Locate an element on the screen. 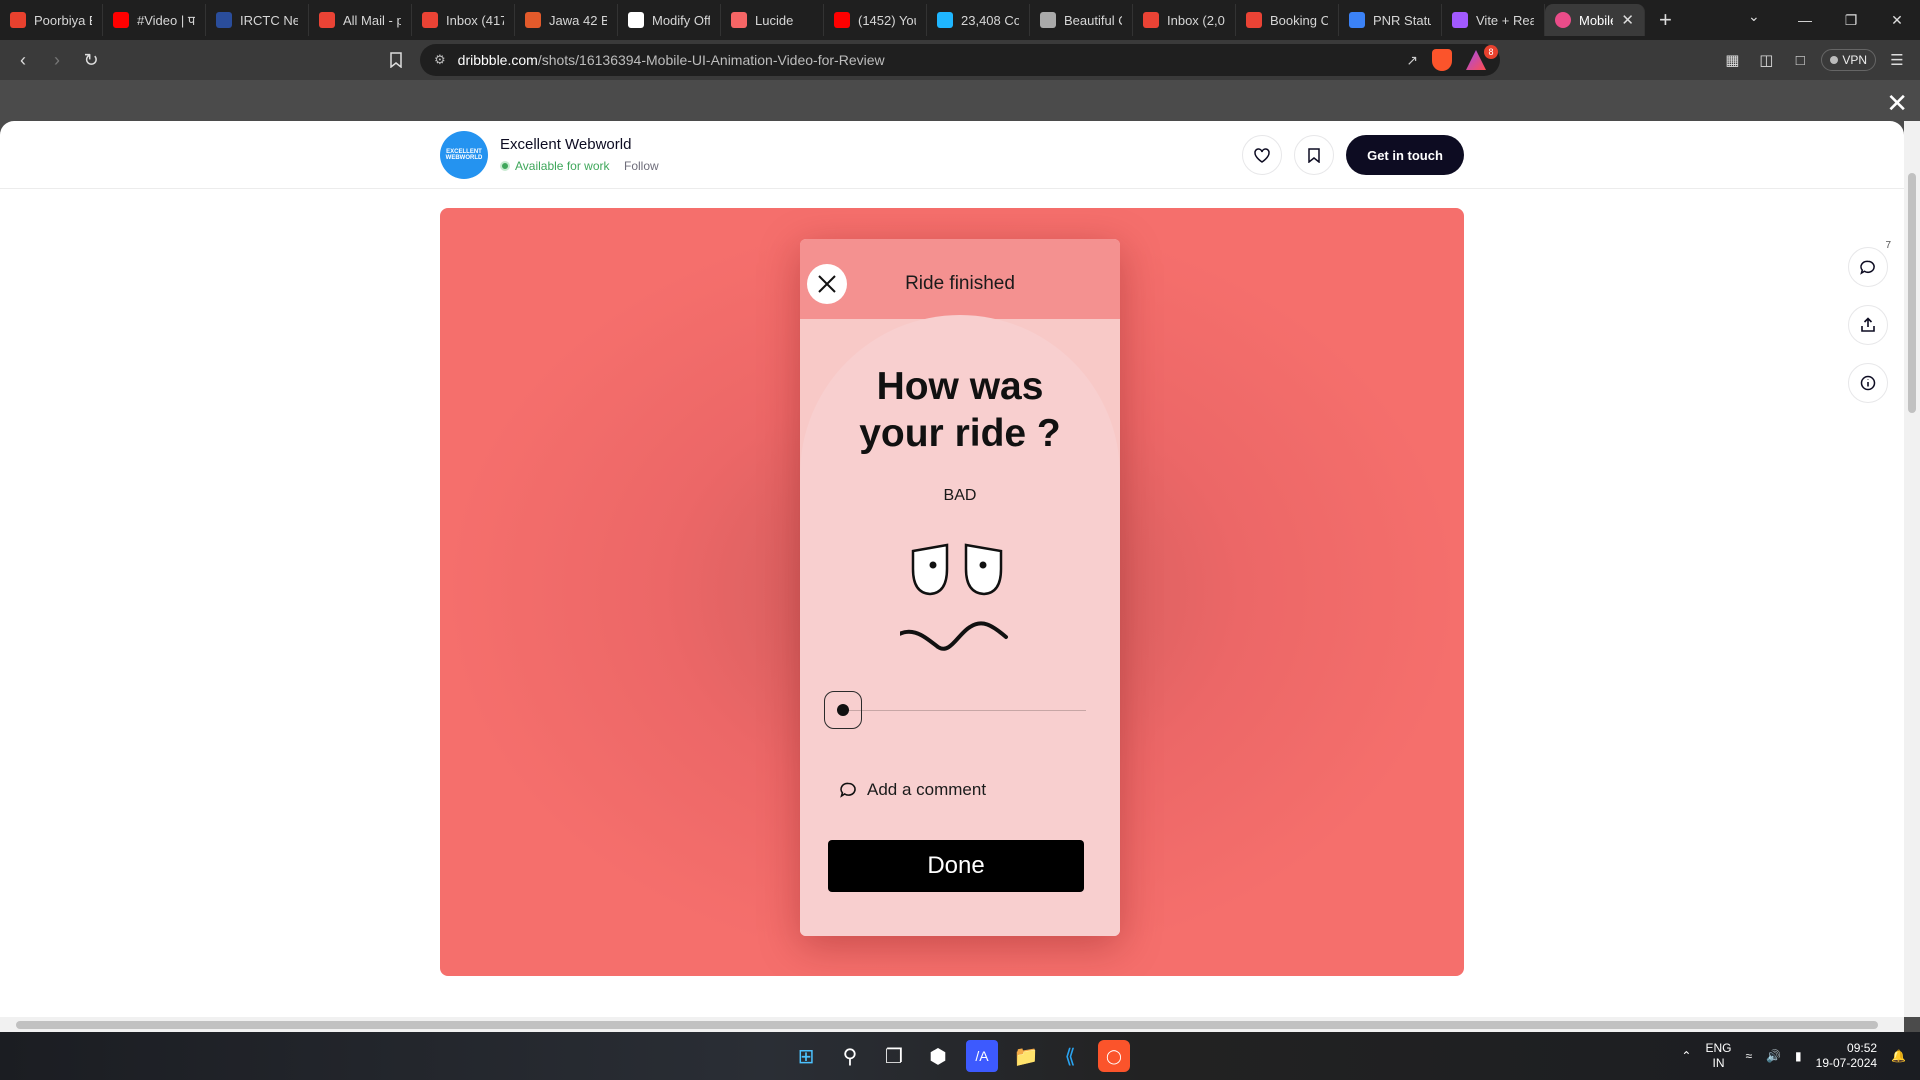 The height and width of the screenshot is (1080, 1920). close-tab-icon: ✕ is located at coordinates (1627, 20).